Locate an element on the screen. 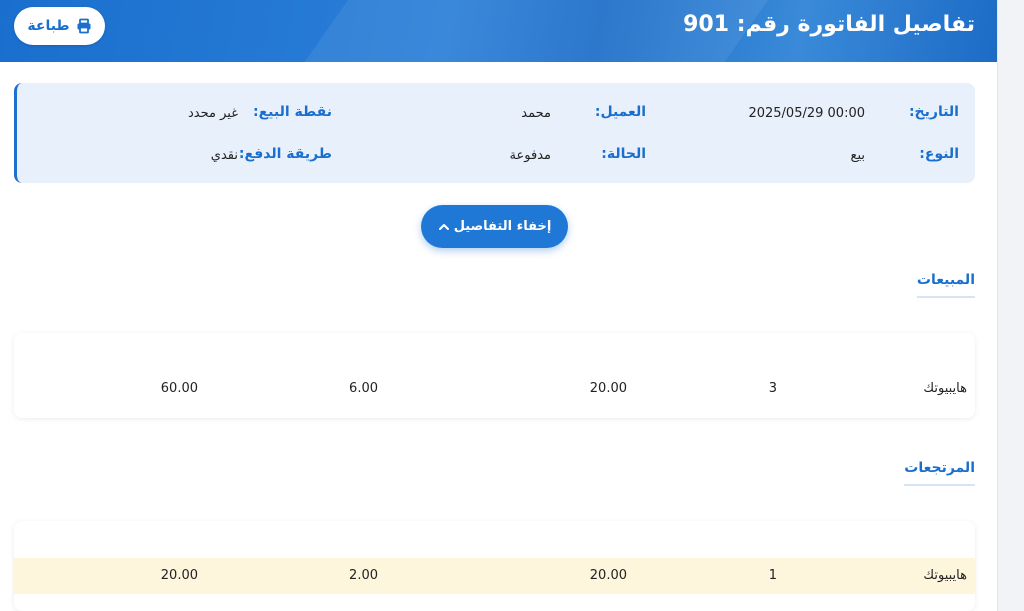 The width and height of the screenshot is (1024, 611). sales-section-title: المبيعات is located at coordinates (945, 285).